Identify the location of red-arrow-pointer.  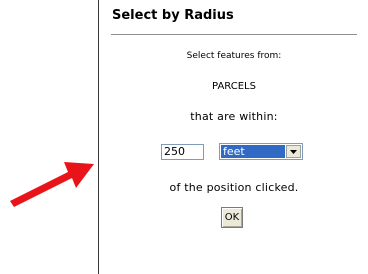
(52, 184).